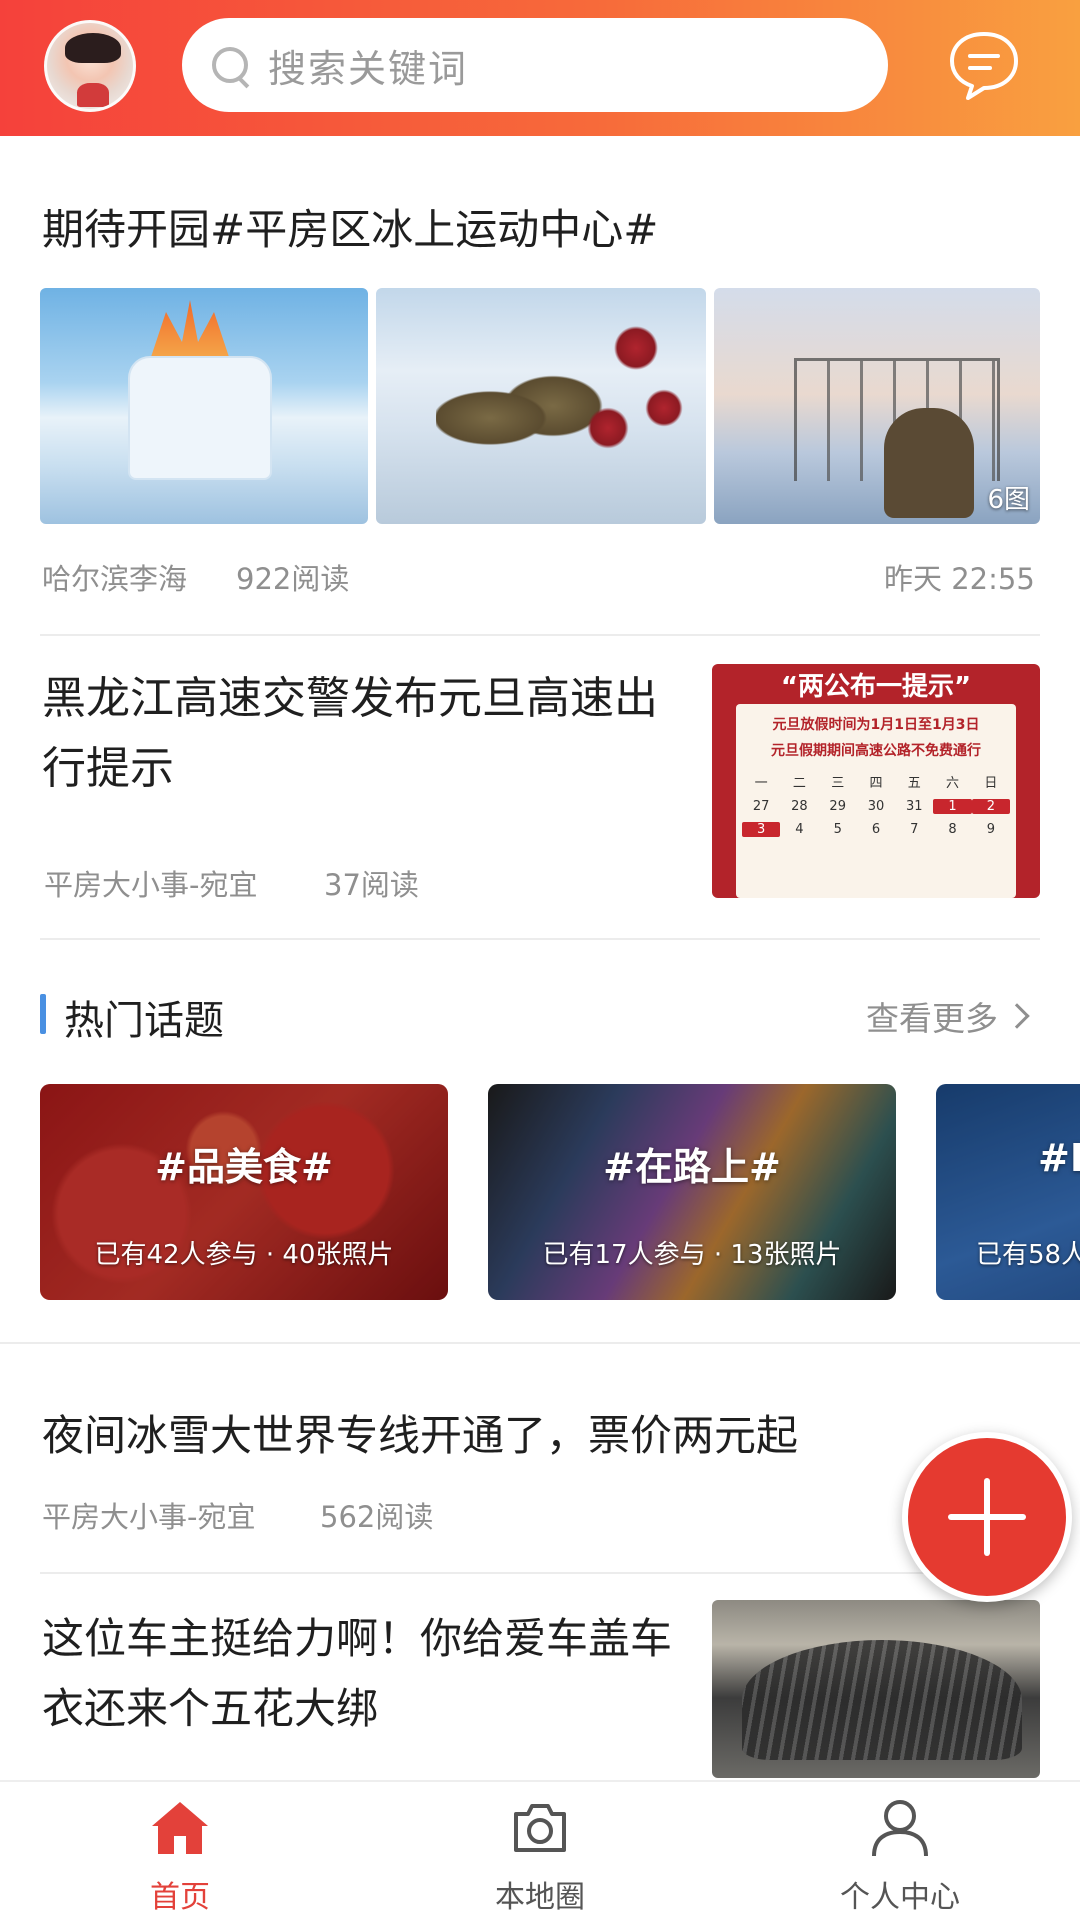 This screenshot has width=1080, height=1920. Describe the element at coordinates (876, 751) in the screenshot. I see `thumbnail-line: 元旦假期期间高速公路不免费通行` at that location.